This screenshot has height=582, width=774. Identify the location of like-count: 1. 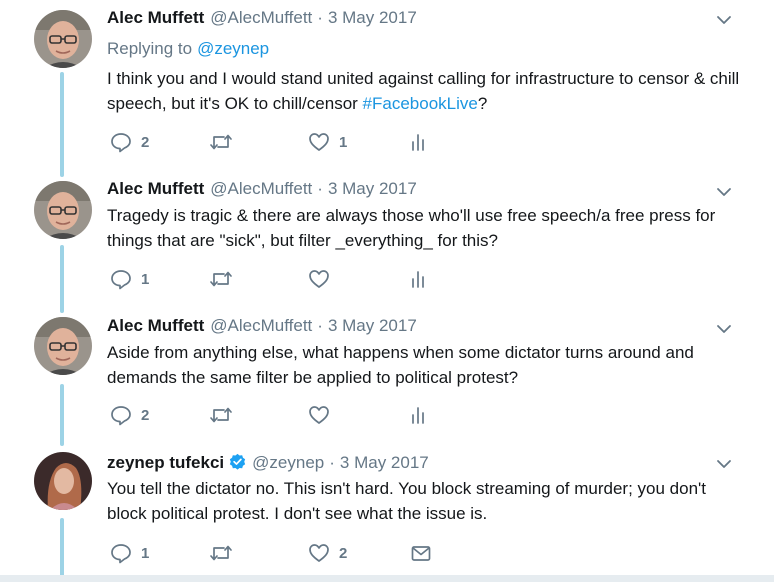
(343, 142).